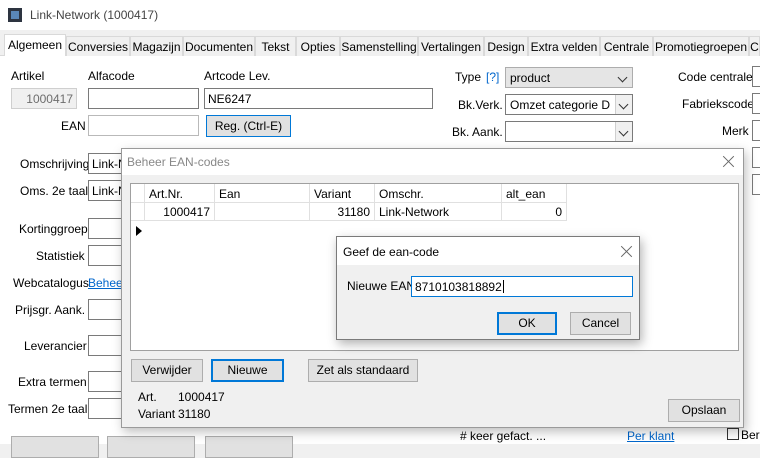  What do you see at coordinates (53, 229) in the screenshot?
I see `kortinggroep-label: Kortinggroep` at bounding box center [53, 229].